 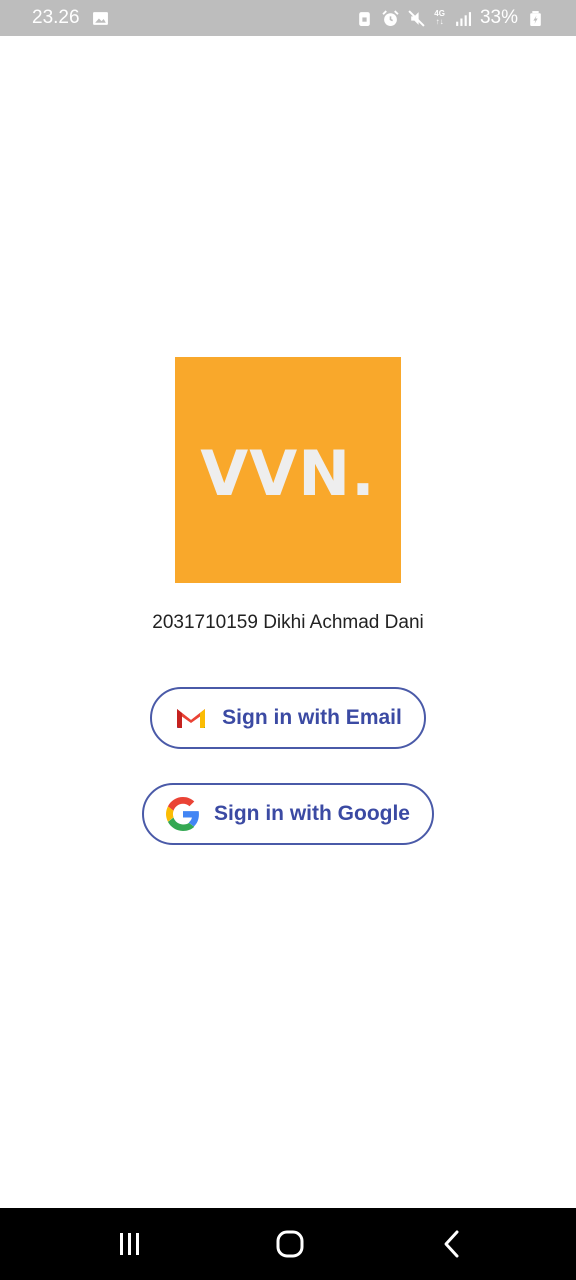 What do you see at coordinates (439, 13) in the screenshot?
I see `network-label: 4G` at bounding box center [439, 13].